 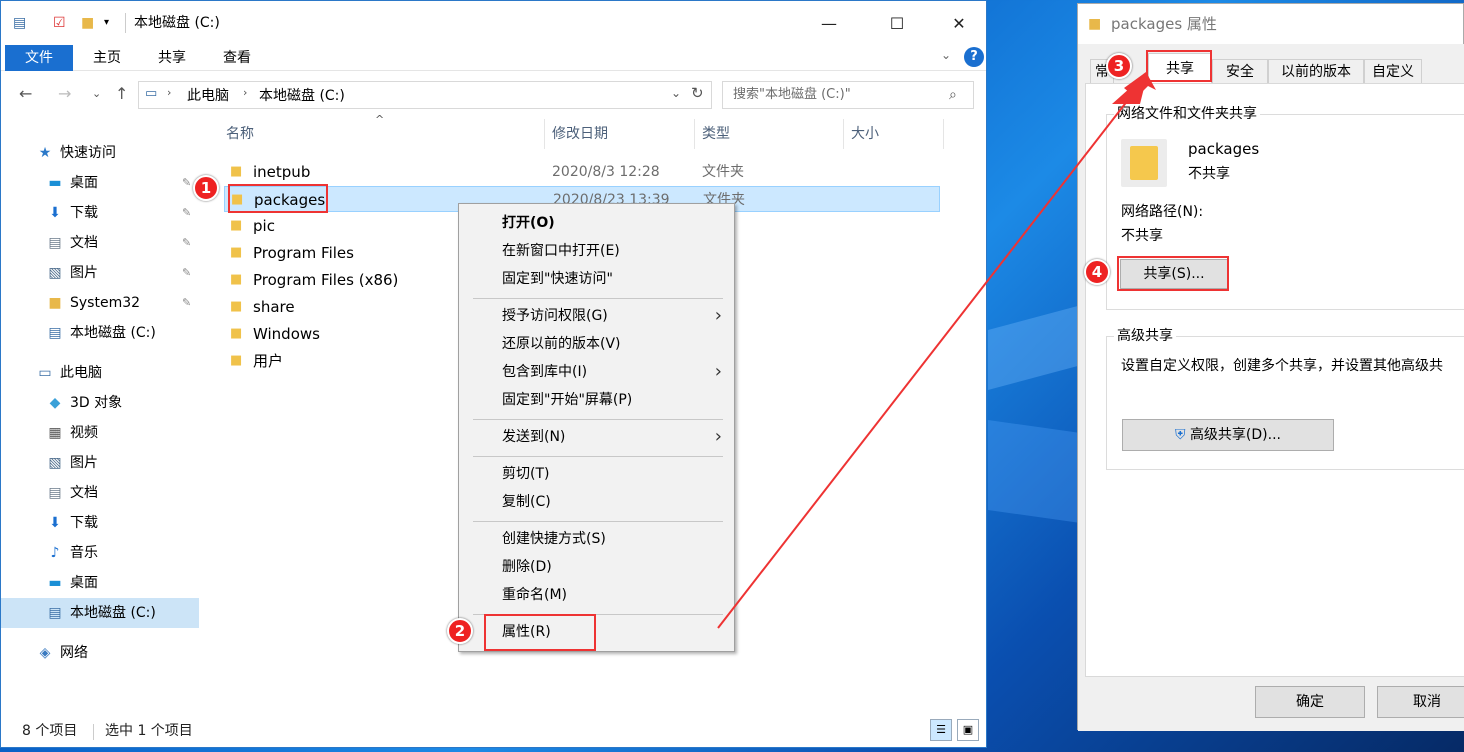 I want to click on step-badge-2: 2, so click(x=460, y=631).